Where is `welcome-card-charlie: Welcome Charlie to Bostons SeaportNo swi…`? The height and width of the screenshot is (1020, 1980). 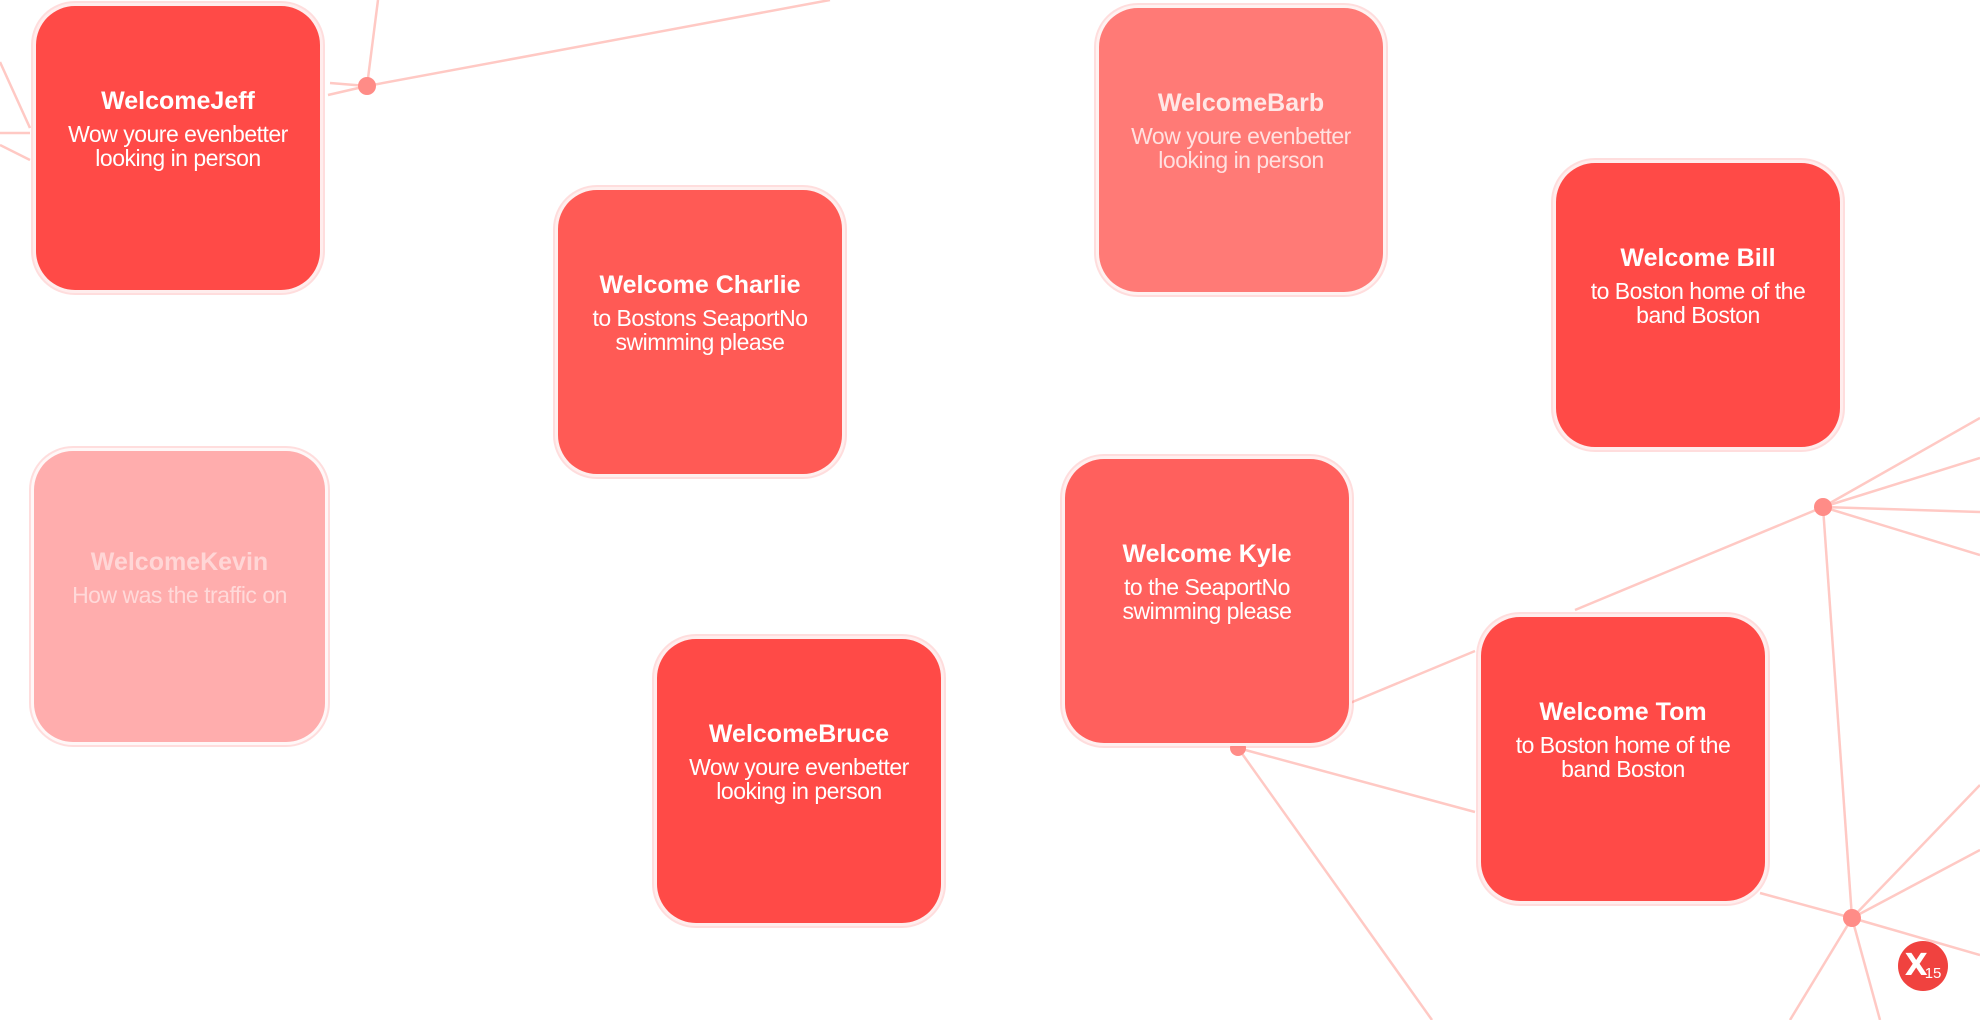 welcome-card-charlie: Welcome Charlie to Bostons SeaportNo swi… is located at coordinates (700, 332).